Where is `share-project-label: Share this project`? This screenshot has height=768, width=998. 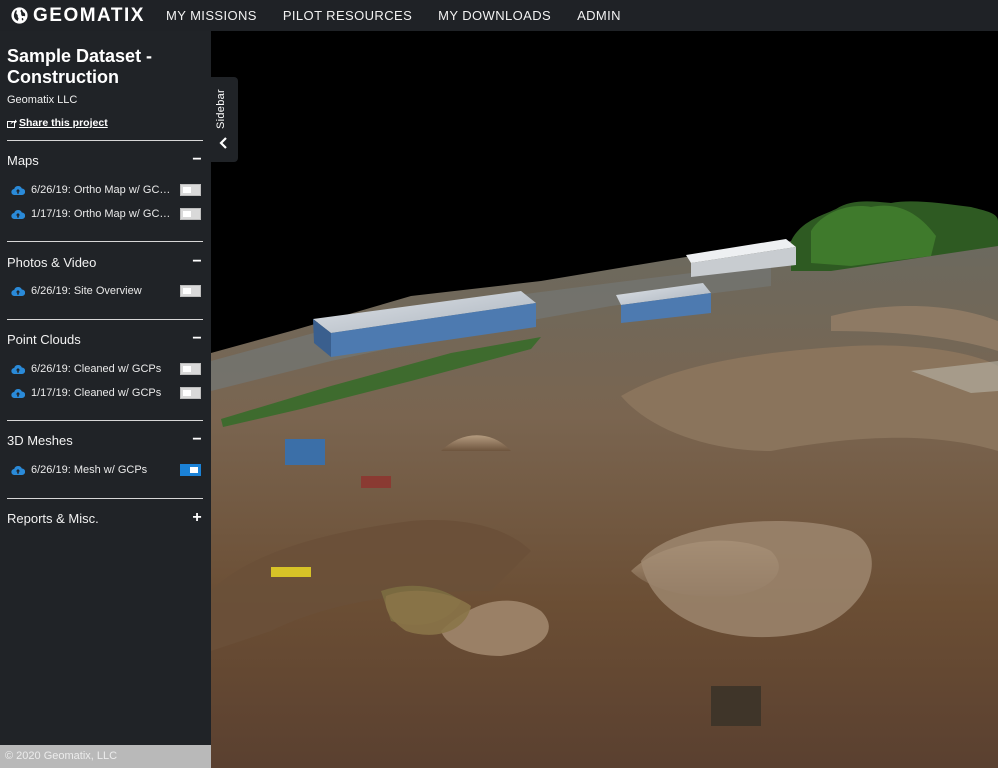
share-project-label: Share this project is located at coordinates (63, 123).